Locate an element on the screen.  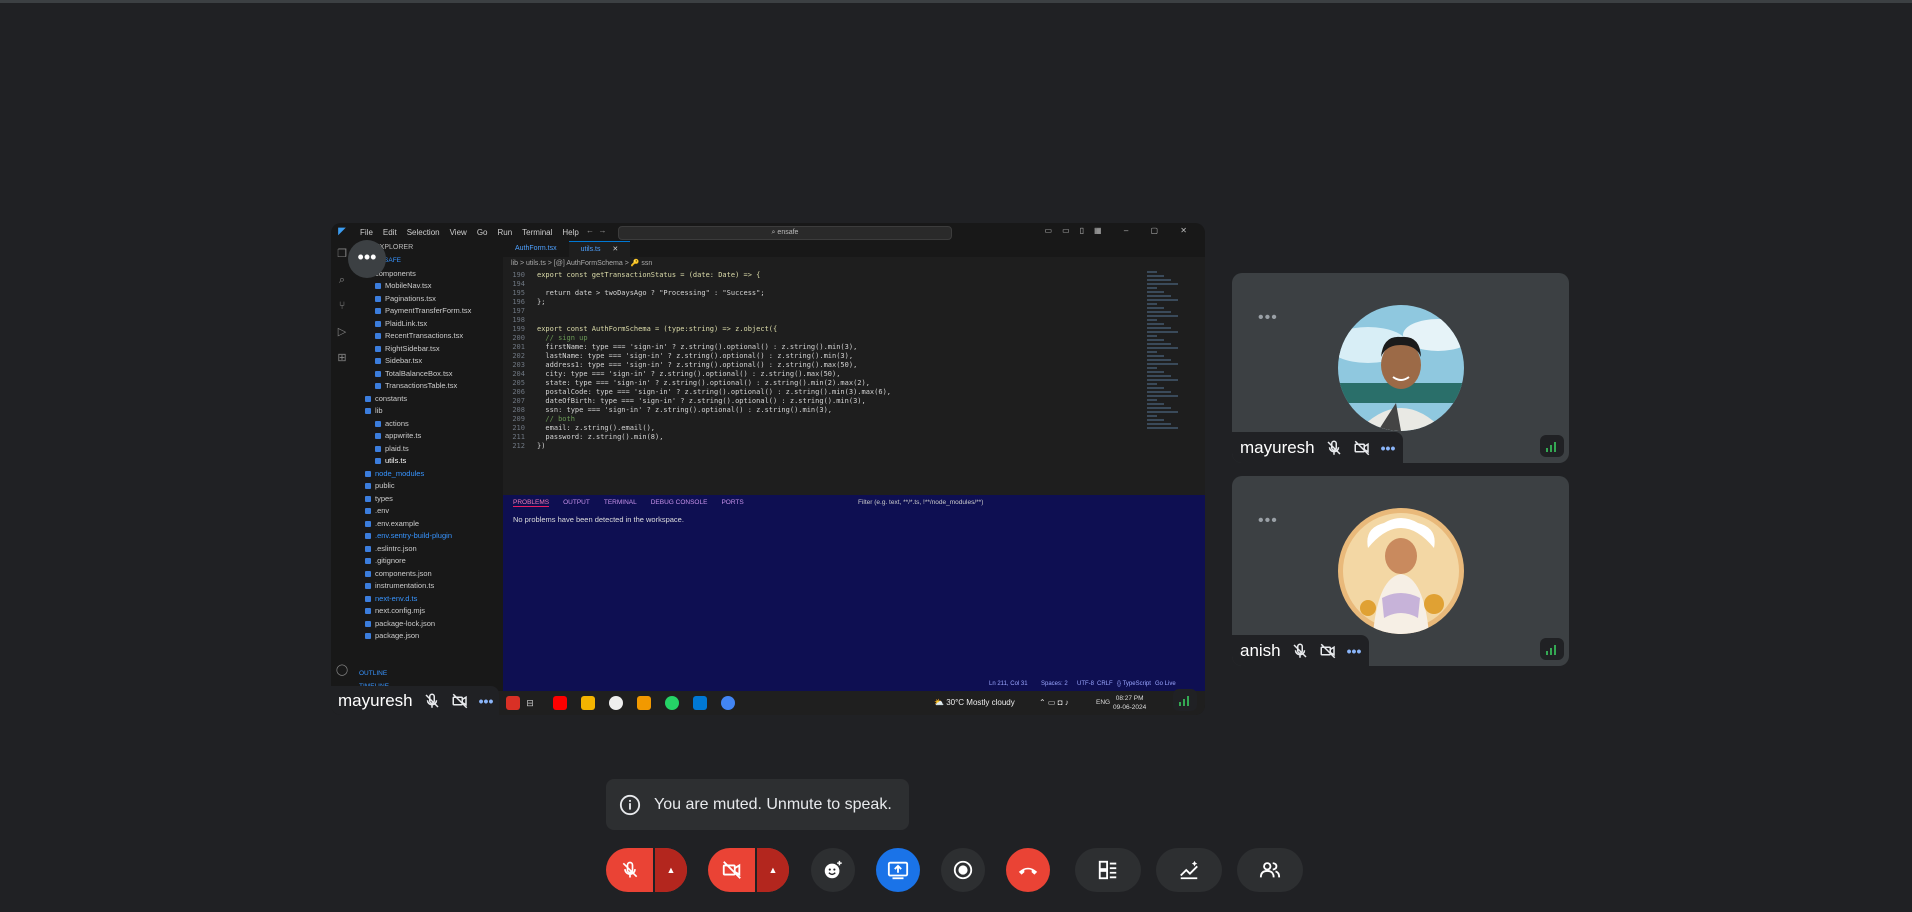
status-golive: Go Live is located at coordinates (1165, 684).